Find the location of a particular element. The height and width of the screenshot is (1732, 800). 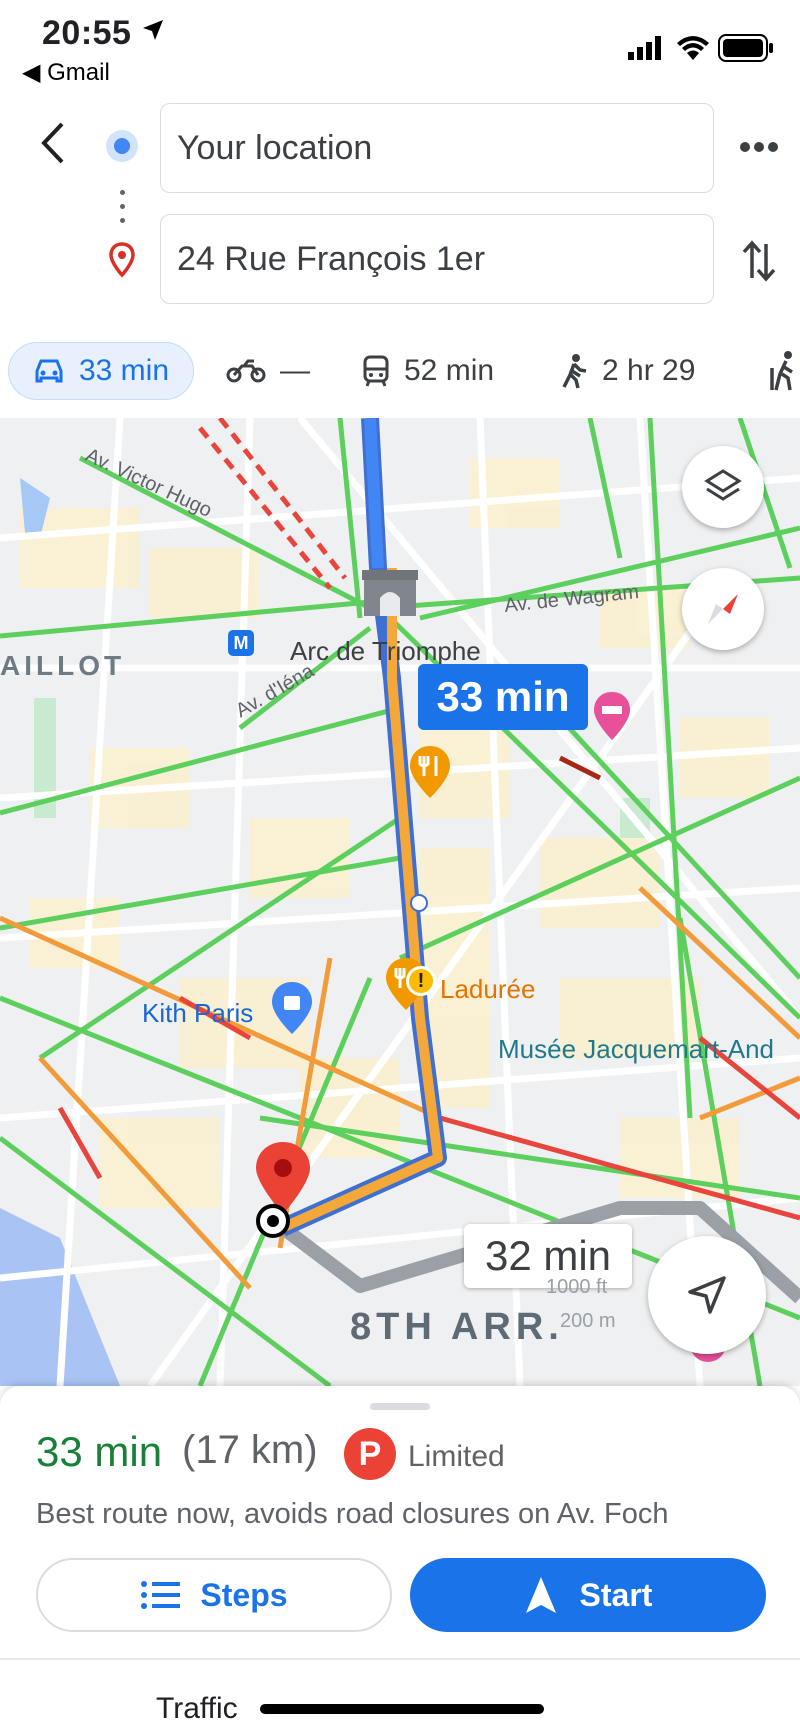

back-triangle-icon: ◀ is located at coordinates (31, 72).